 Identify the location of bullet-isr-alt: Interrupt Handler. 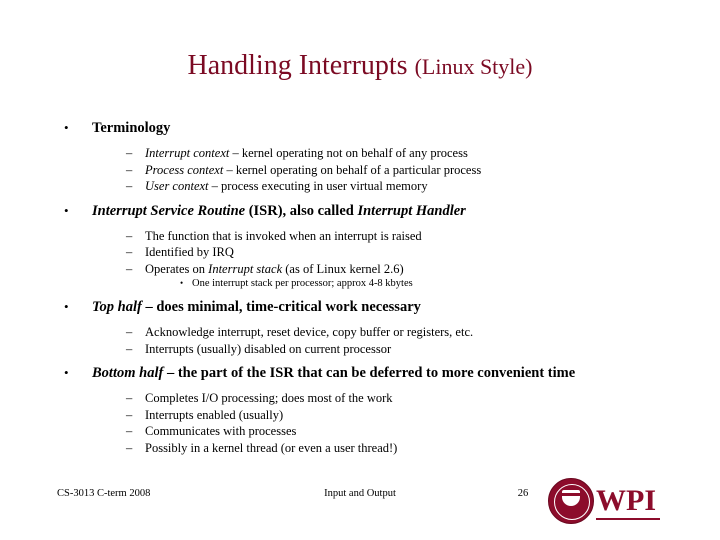
(411, 210).